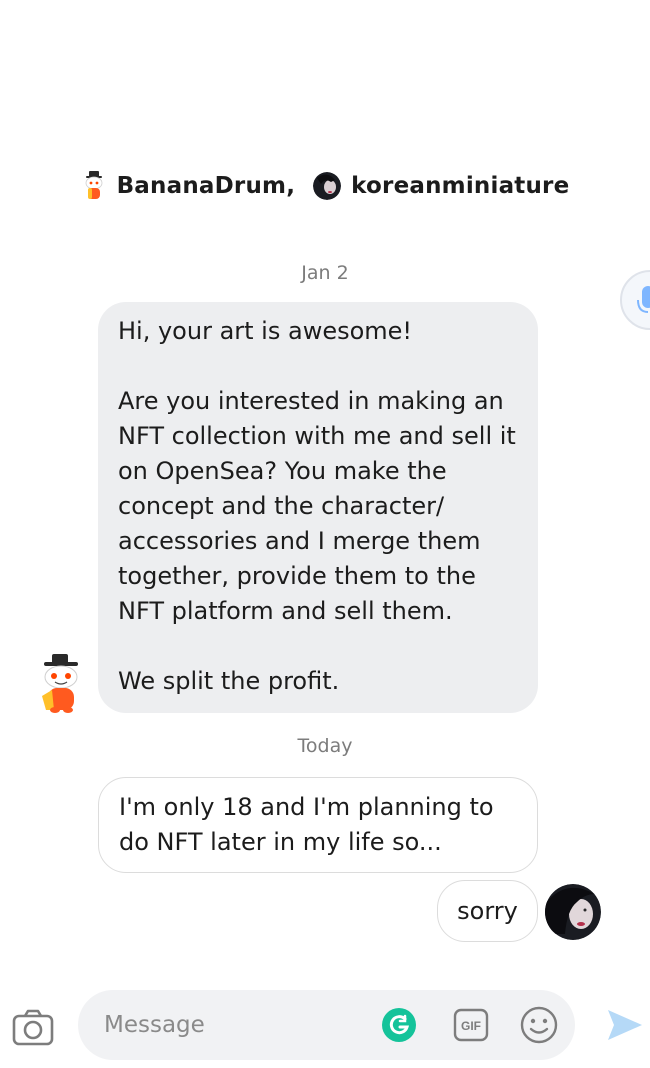 This screenshot has width=650, height=1068. What do you see at coordinates (325, 746) in the screenshot?
I see `date-separator: Today` at bounding box center [325, 746].